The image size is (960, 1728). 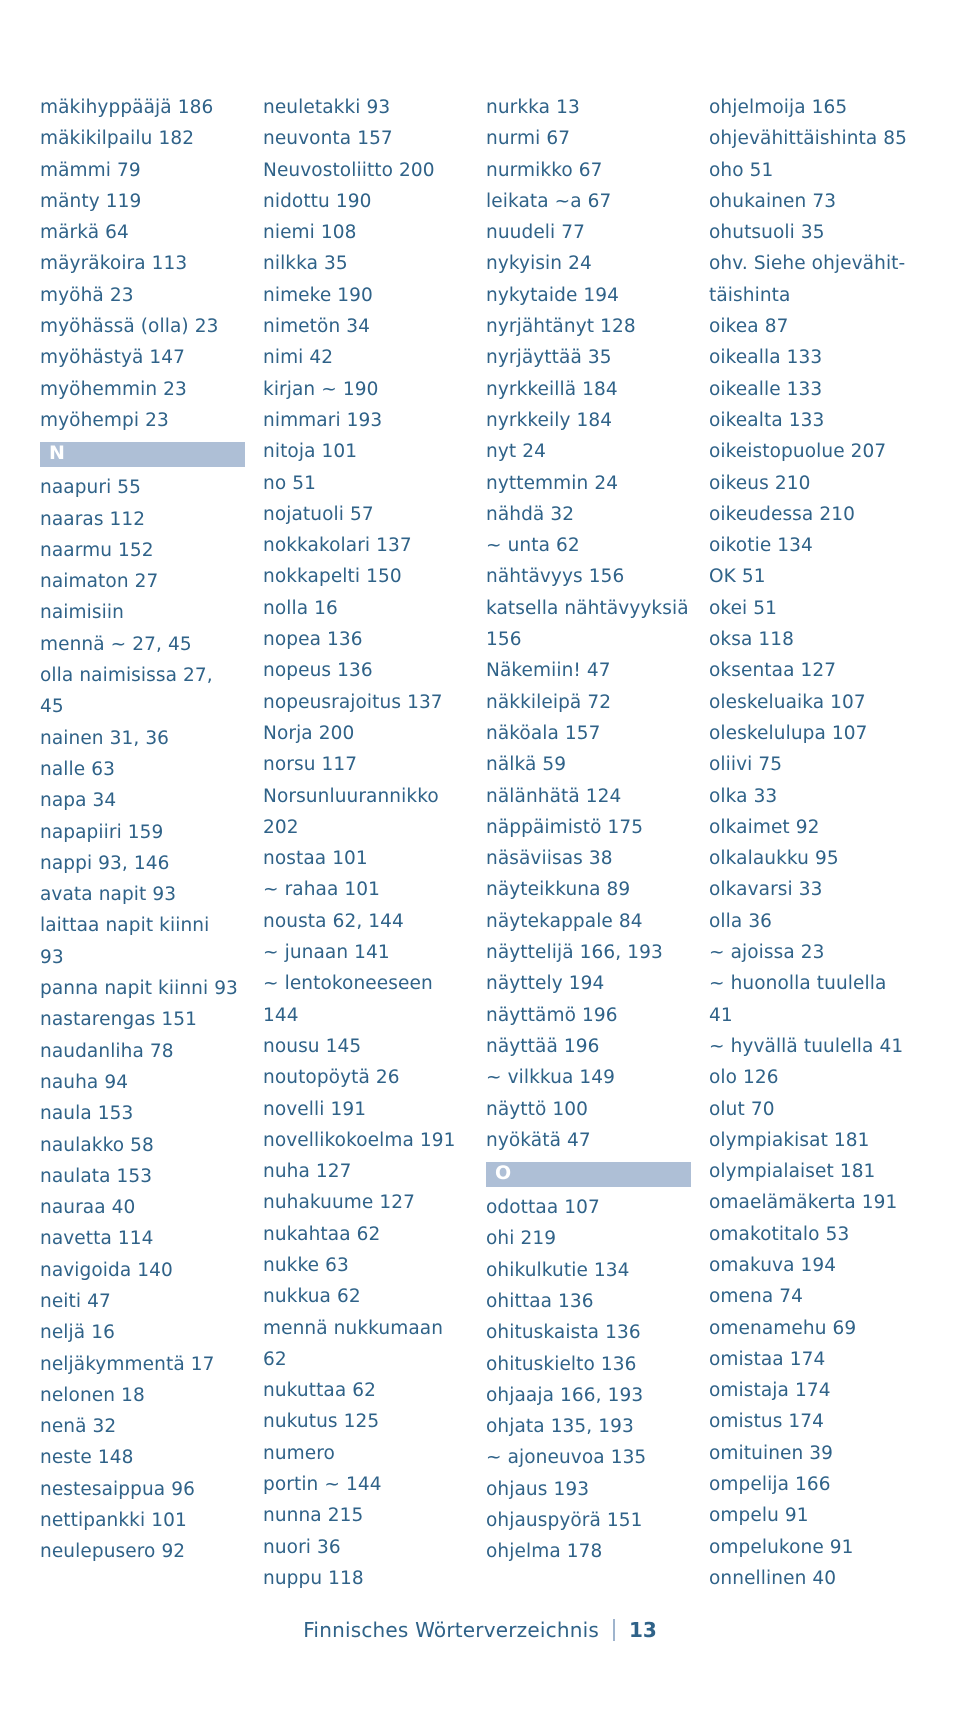 What do you see at coordinates (91, 488) in the screenshot?
I see `index-entry: naapuri 55` at bounding box center [91, 488].